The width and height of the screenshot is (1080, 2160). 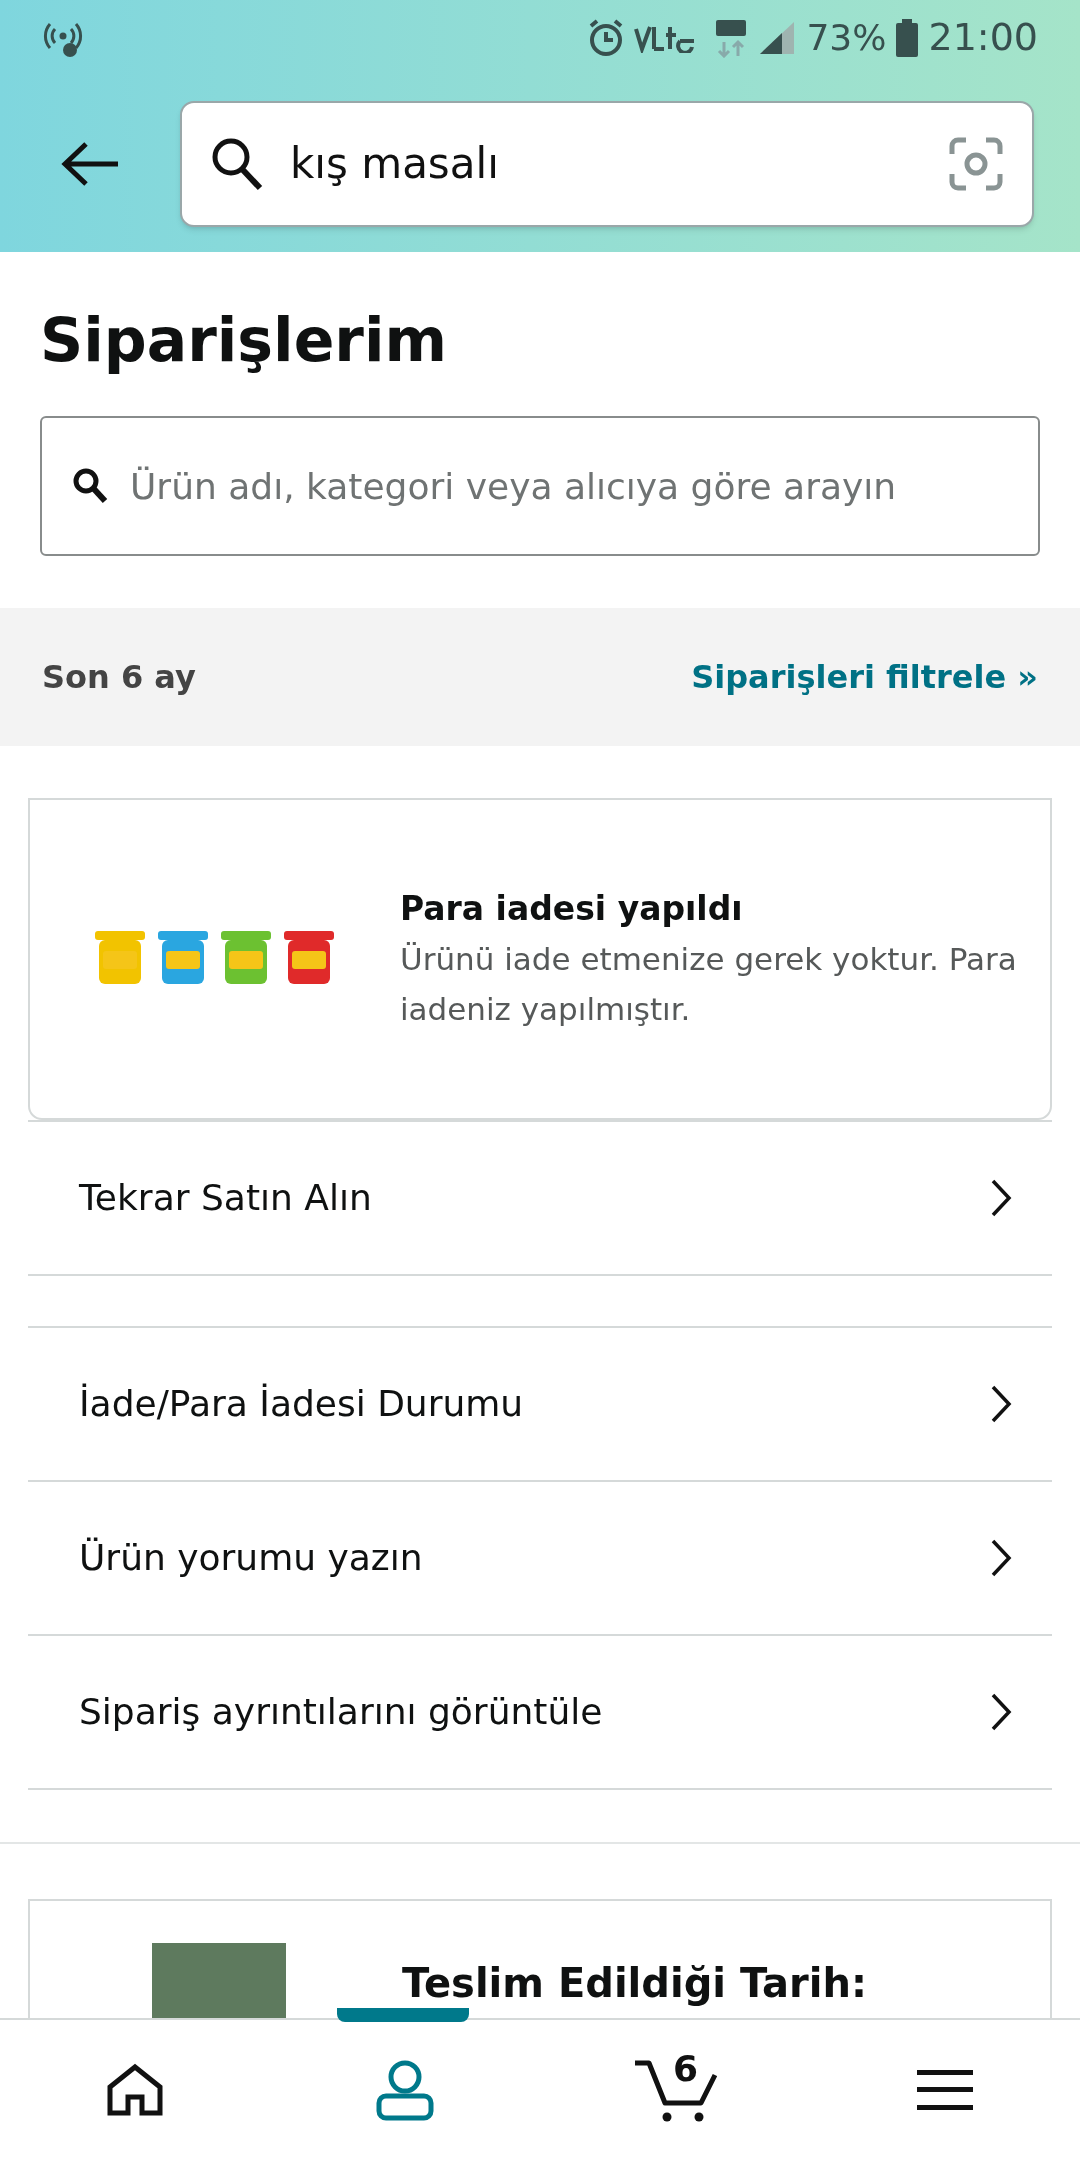 I want to click on cart-count: 6, so click(x=686, y=2069).